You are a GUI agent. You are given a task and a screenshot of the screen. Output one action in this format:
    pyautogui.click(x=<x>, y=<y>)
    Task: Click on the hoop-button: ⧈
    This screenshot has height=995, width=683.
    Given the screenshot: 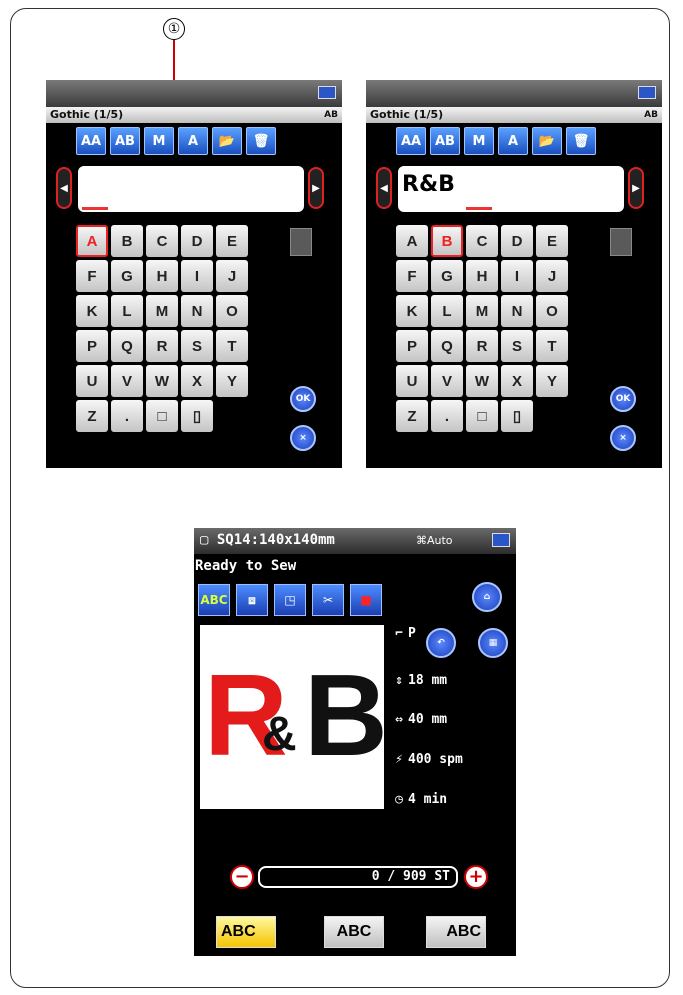 What is the action you would take?
    pyautogui.click(x=252, y=600)
    